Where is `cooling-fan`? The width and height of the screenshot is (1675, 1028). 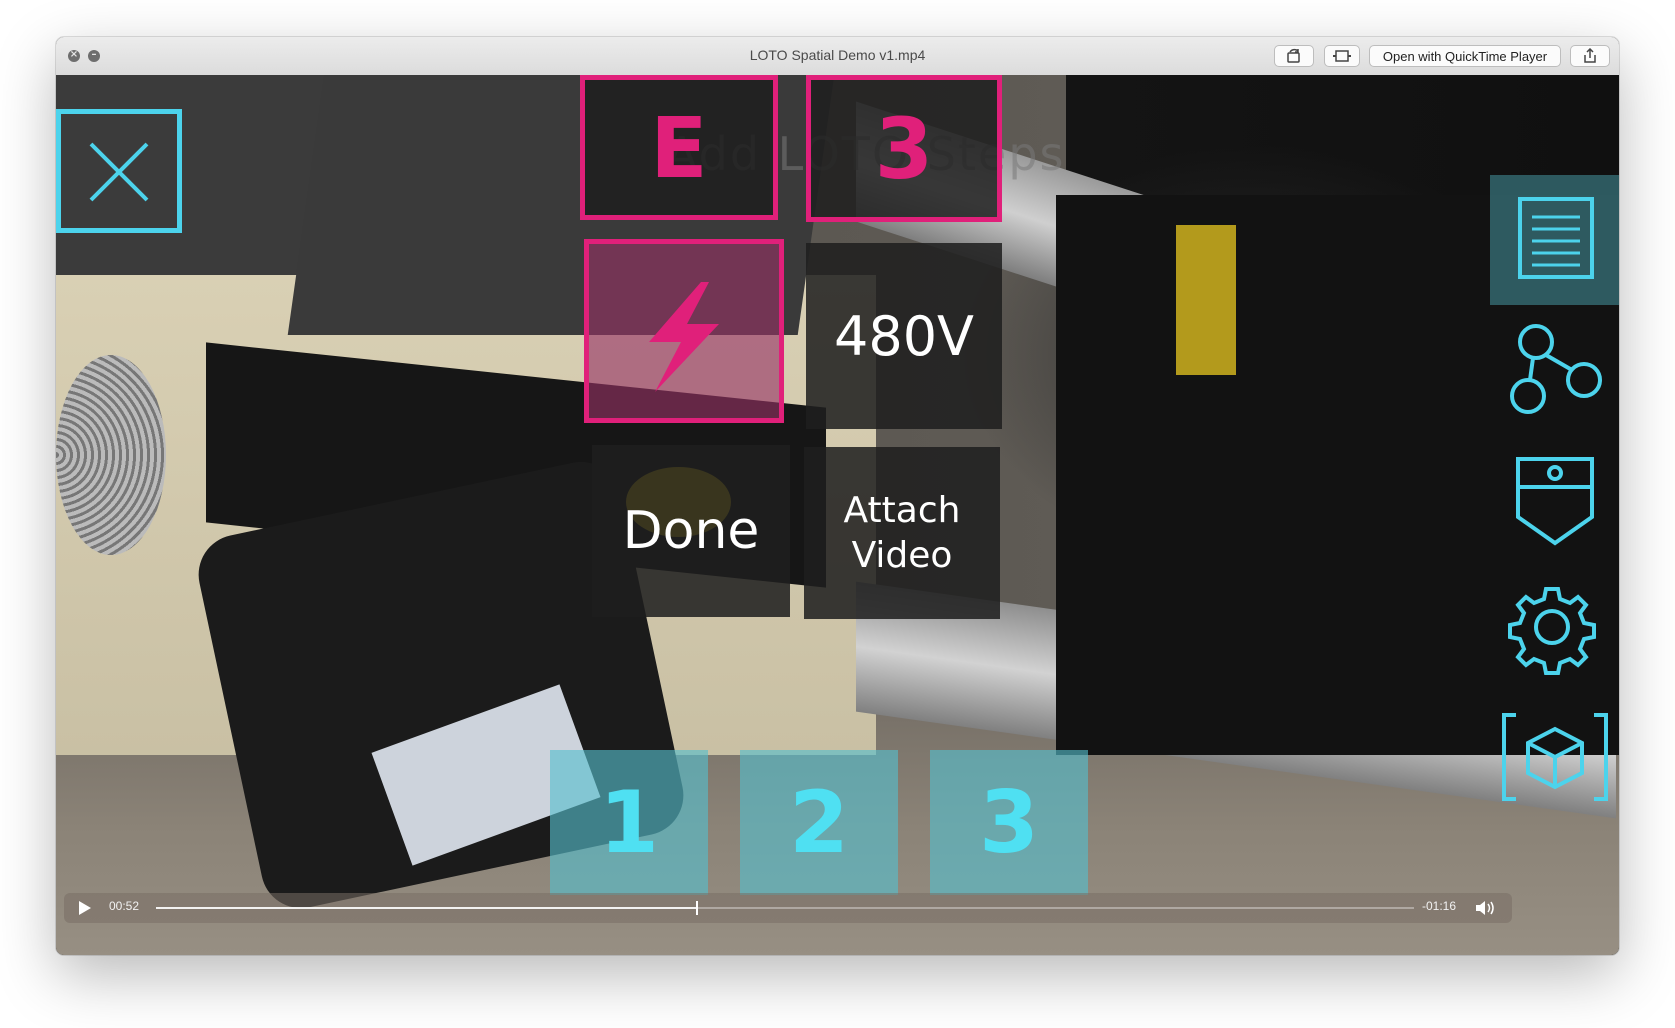
cooling-fan is located at coordinates (111, 455).